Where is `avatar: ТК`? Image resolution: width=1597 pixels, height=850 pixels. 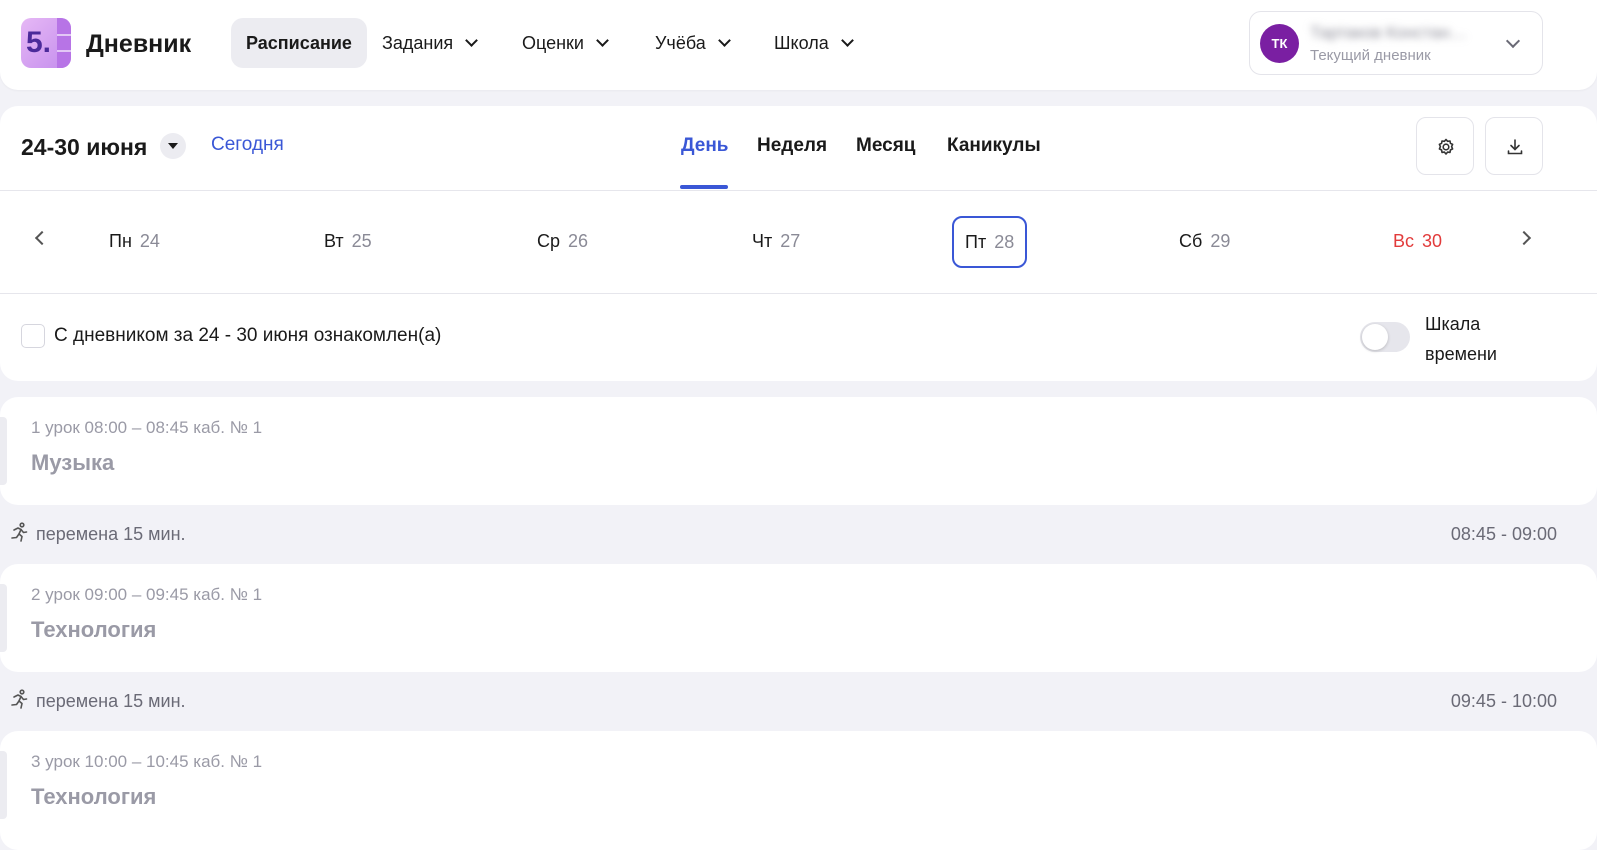
avatar: ТК is located at coordinates (1279, 43).